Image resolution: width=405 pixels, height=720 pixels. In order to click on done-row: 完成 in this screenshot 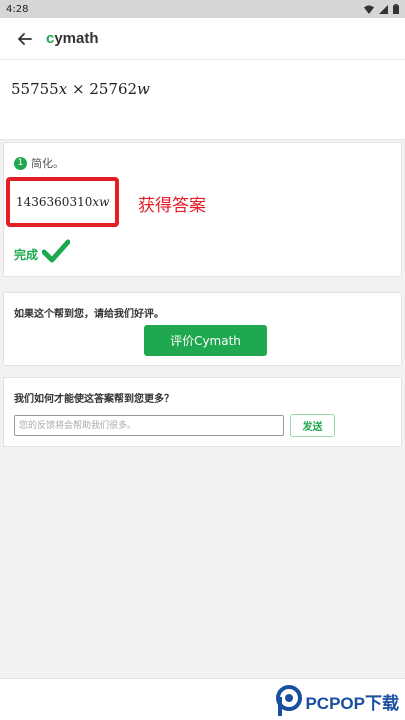, I will do `click(42, 251)`.